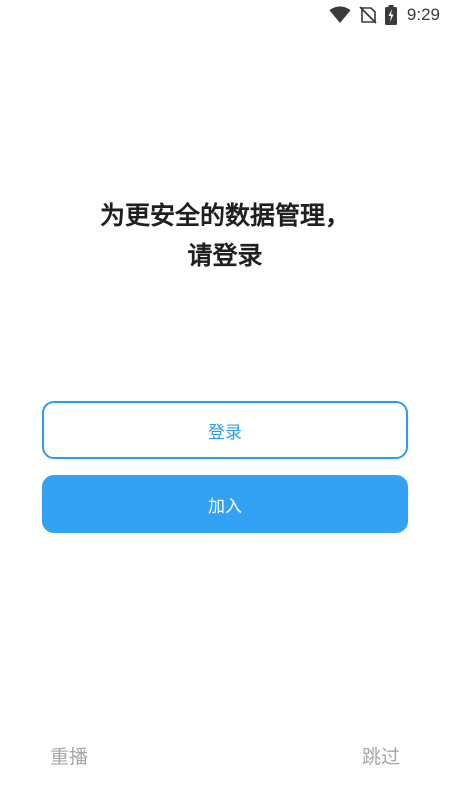 This screenshot has width=450, height=800. Describe the element at coordinates (225, 504) in the screenshot. I see `join-button: 加入` at that location.